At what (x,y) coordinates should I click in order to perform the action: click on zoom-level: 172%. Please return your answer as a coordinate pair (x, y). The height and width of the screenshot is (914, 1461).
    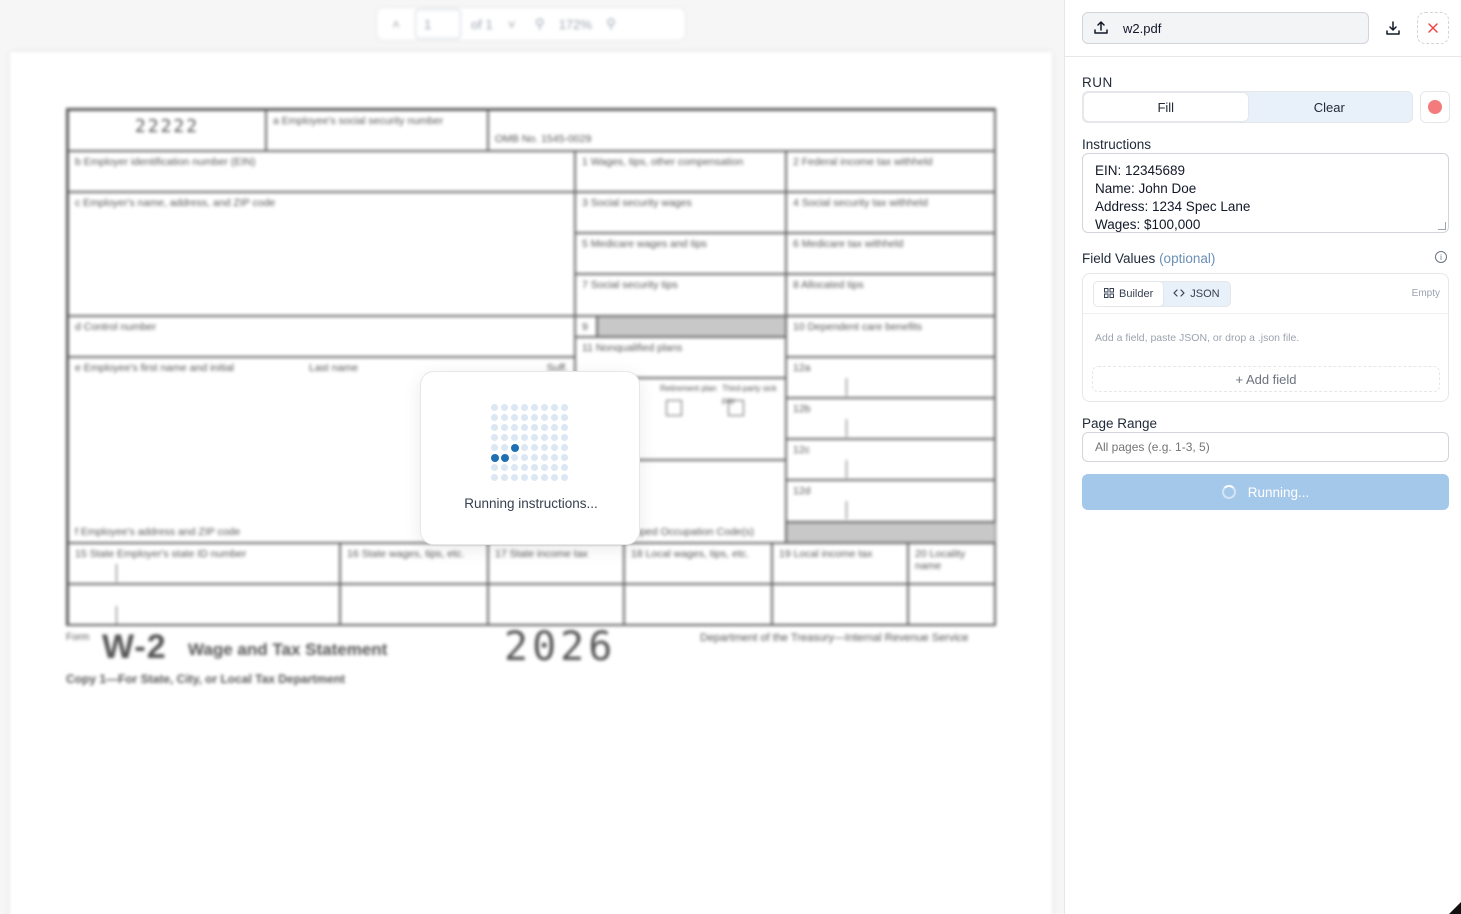
    Looking at the image, I should click on (575, 24).